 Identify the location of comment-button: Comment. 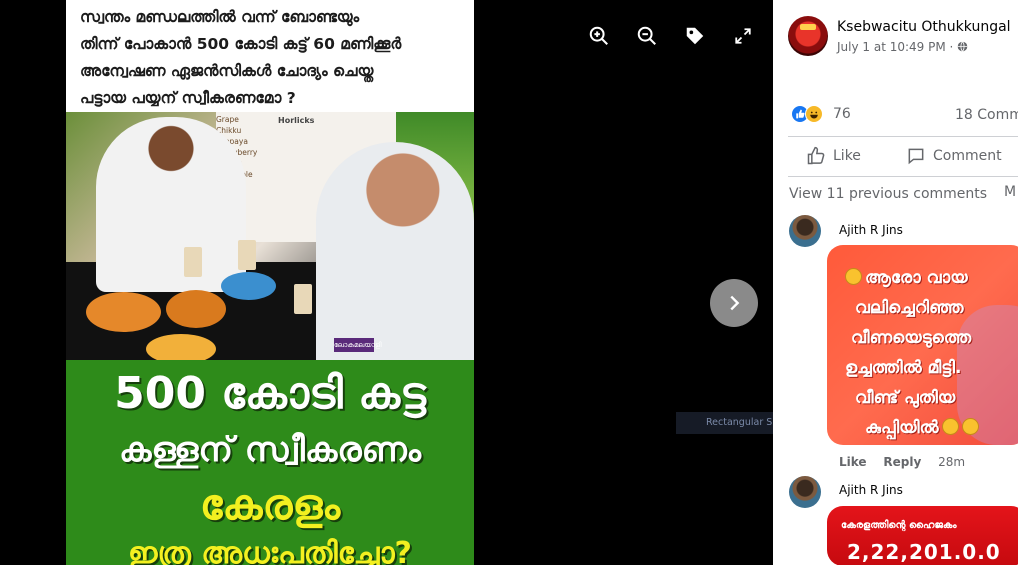
(954, 156).